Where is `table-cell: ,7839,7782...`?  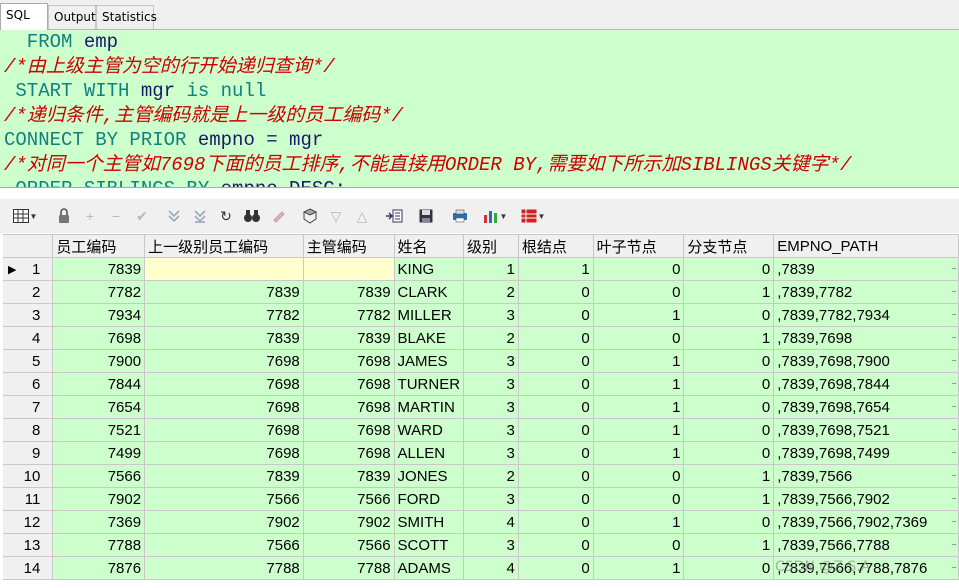
table-cell: ,7839,7782... is located at coordinates (866, 292).